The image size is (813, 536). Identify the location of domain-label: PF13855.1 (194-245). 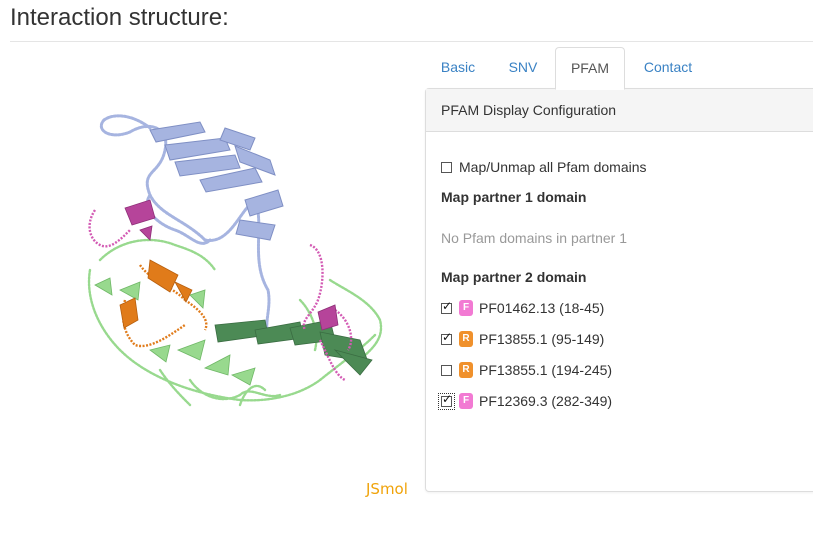
(546, 370).